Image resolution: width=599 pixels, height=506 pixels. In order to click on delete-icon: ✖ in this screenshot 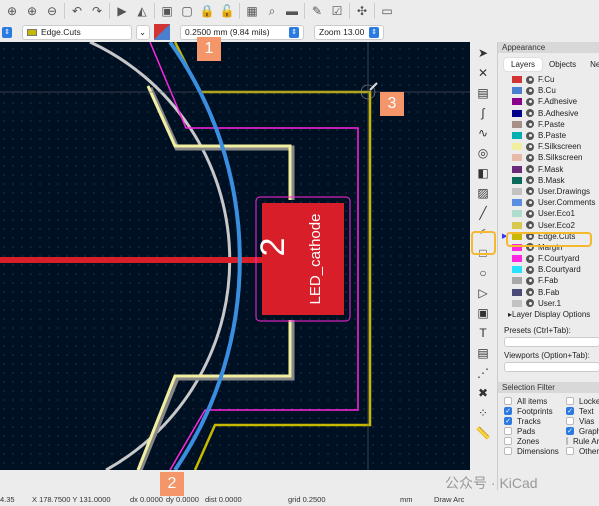, I will do `click(483, 392)`.